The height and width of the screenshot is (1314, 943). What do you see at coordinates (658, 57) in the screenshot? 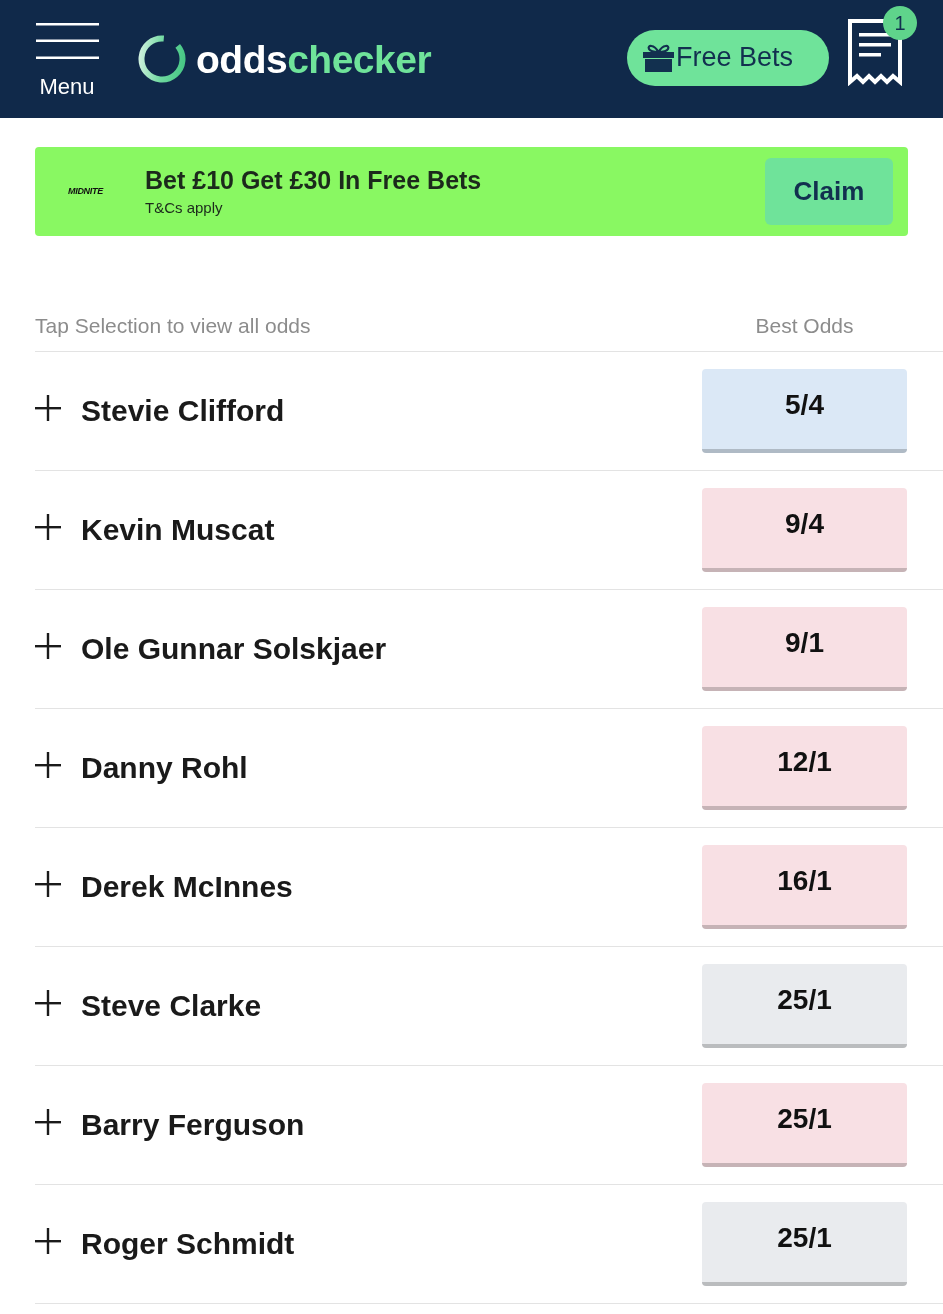
I see `gift-icon` at bounding box center [658, 57].